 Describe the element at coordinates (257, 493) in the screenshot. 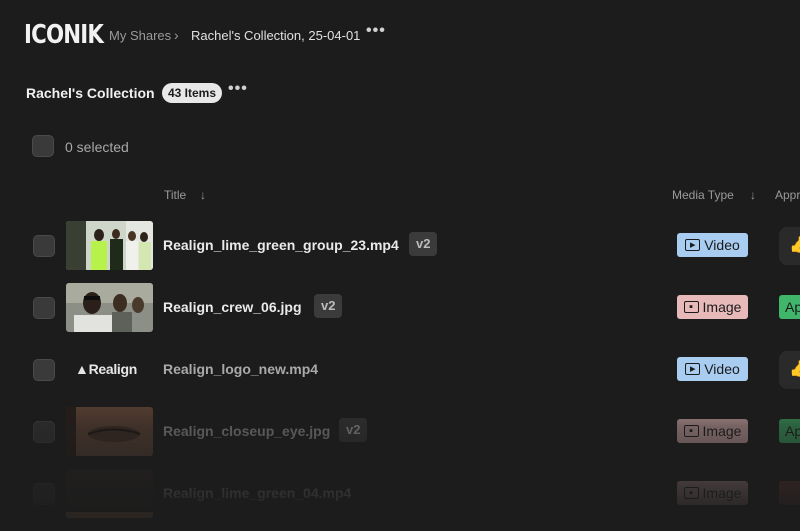

I see `file-name: Realign_lime_green_04.mp4` at that location.